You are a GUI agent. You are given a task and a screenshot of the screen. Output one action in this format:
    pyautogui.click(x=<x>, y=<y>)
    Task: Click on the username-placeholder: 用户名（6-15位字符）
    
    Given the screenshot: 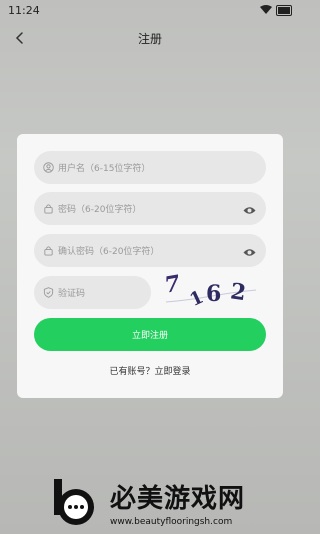 What is the action you would take?
    pyautogui.click(x=104, y=169)
    